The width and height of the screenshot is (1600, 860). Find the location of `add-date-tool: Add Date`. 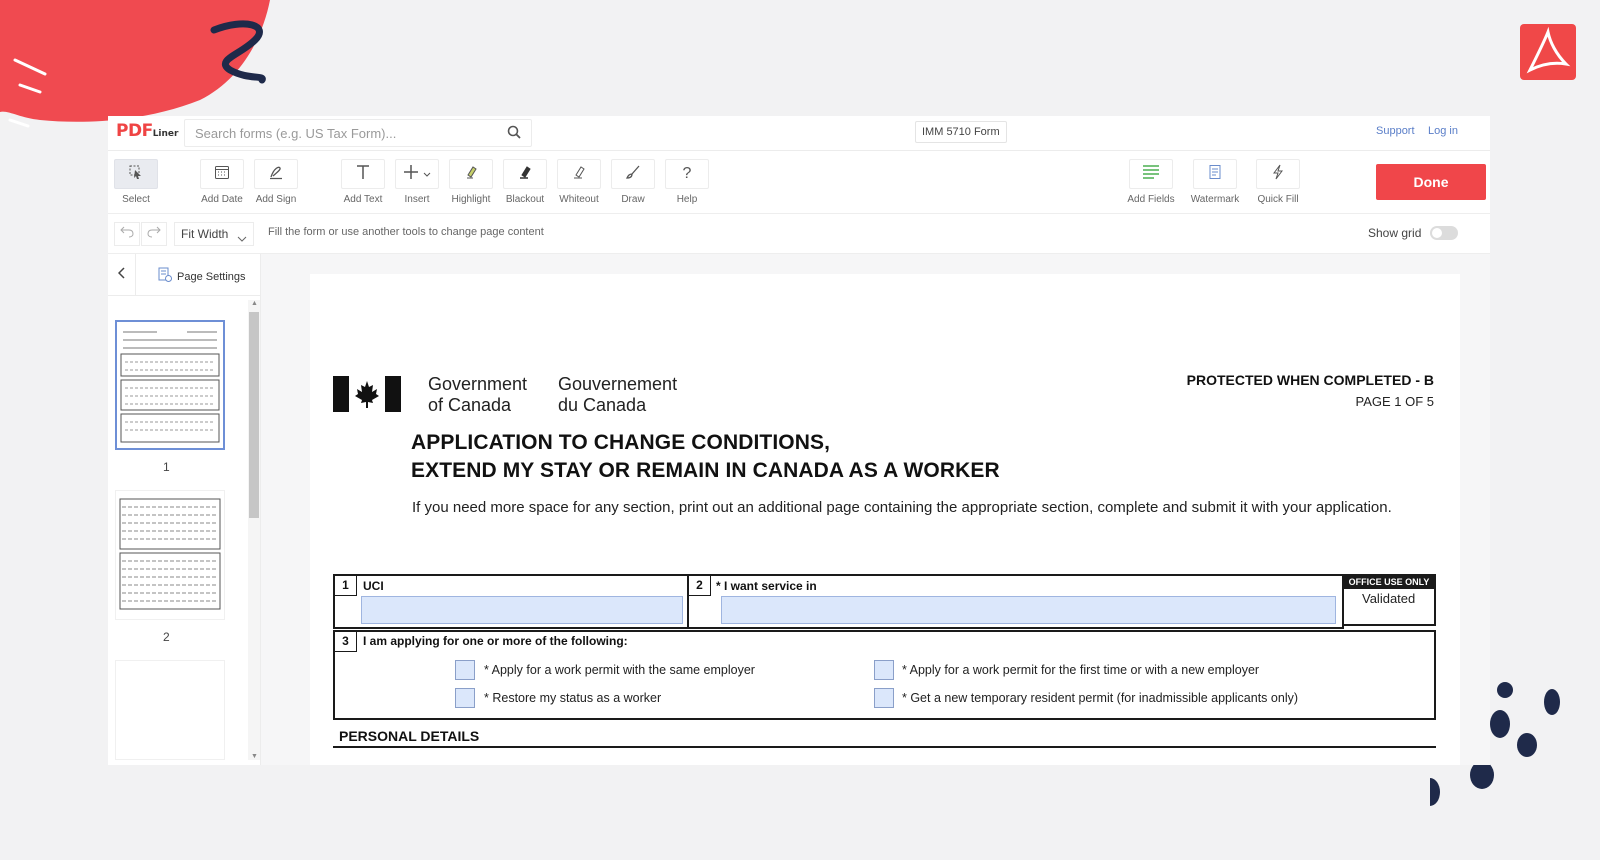

add-date-tool: Add Date is located at coordinates (222, 182).